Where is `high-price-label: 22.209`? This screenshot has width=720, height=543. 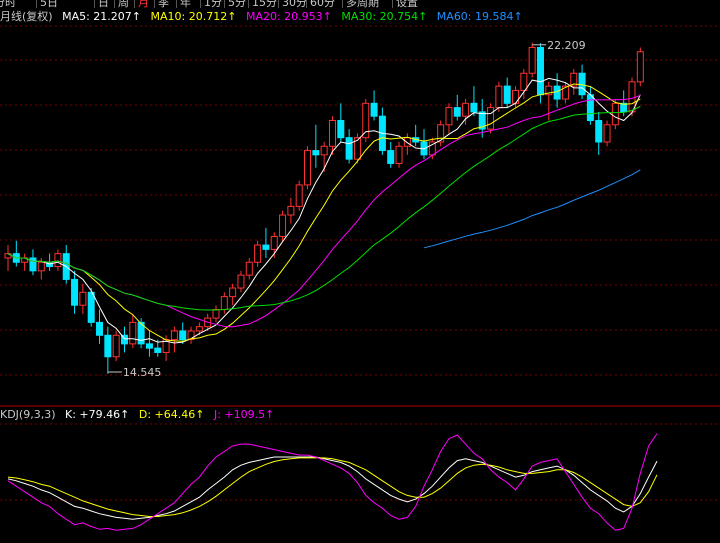
high-price-label: 22.209 is located at coordinates (566, 45).